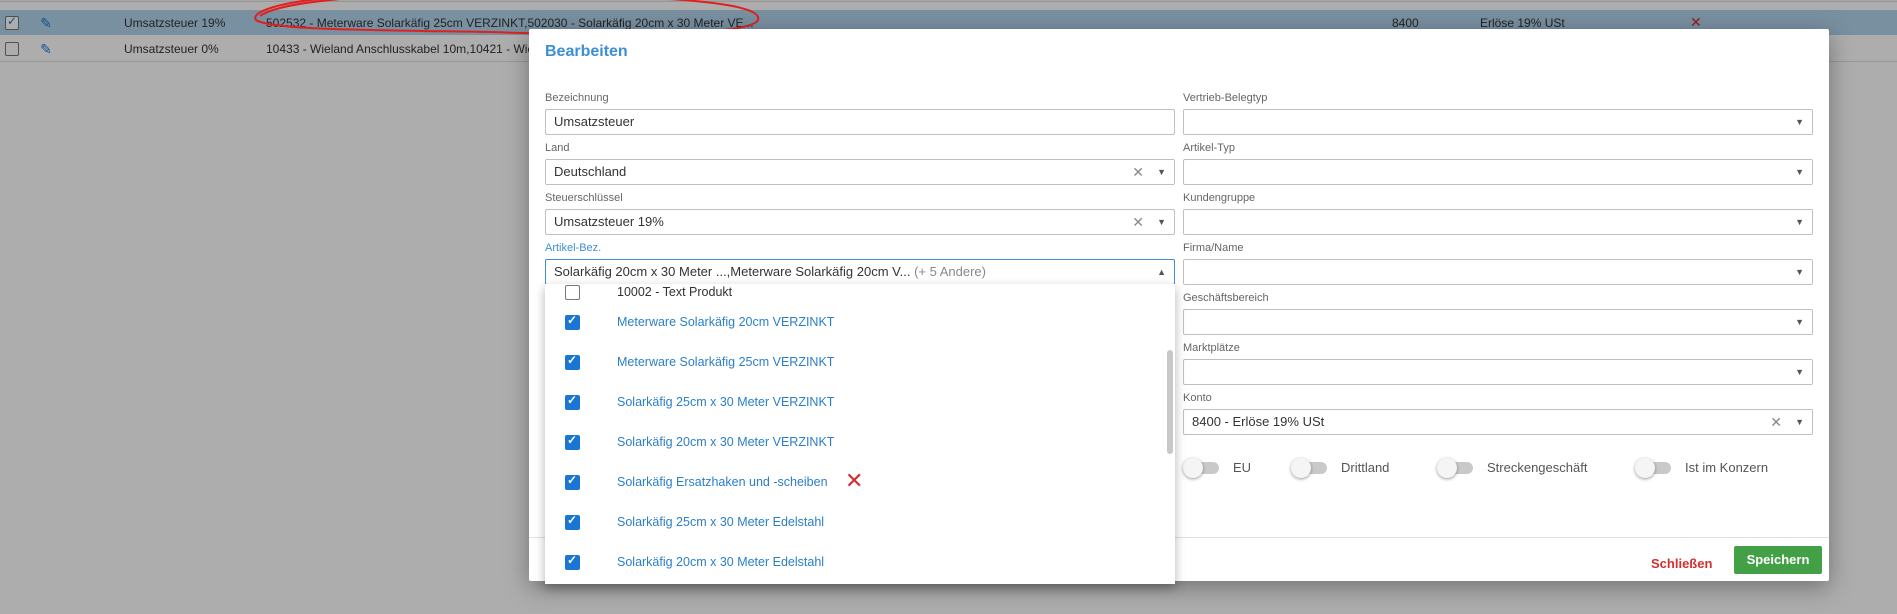 This screenshot has height=614, width=1897. I want to click on bezeichnung-input: Umsatzsteuer, so click(860, 122).